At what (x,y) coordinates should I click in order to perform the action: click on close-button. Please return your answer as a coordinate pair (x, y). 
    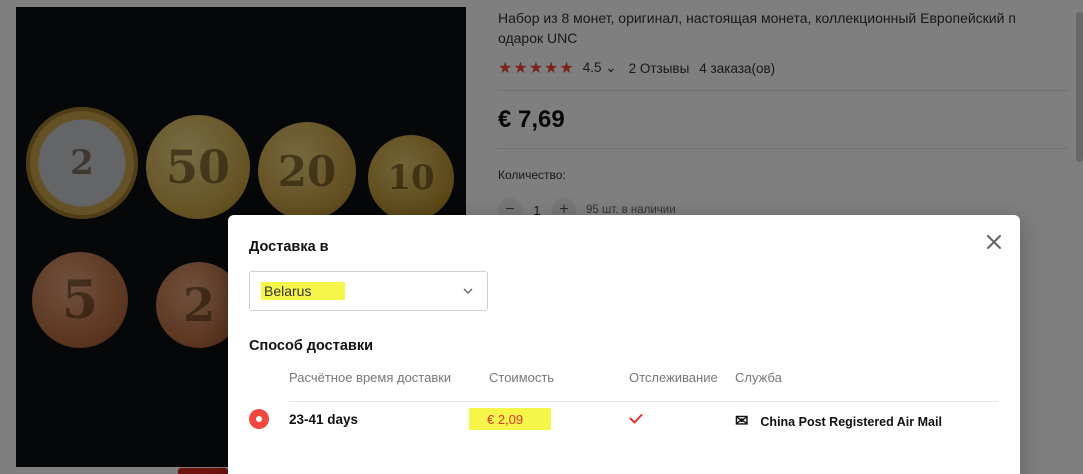
    Looking at the image, I should click on (994, 242).